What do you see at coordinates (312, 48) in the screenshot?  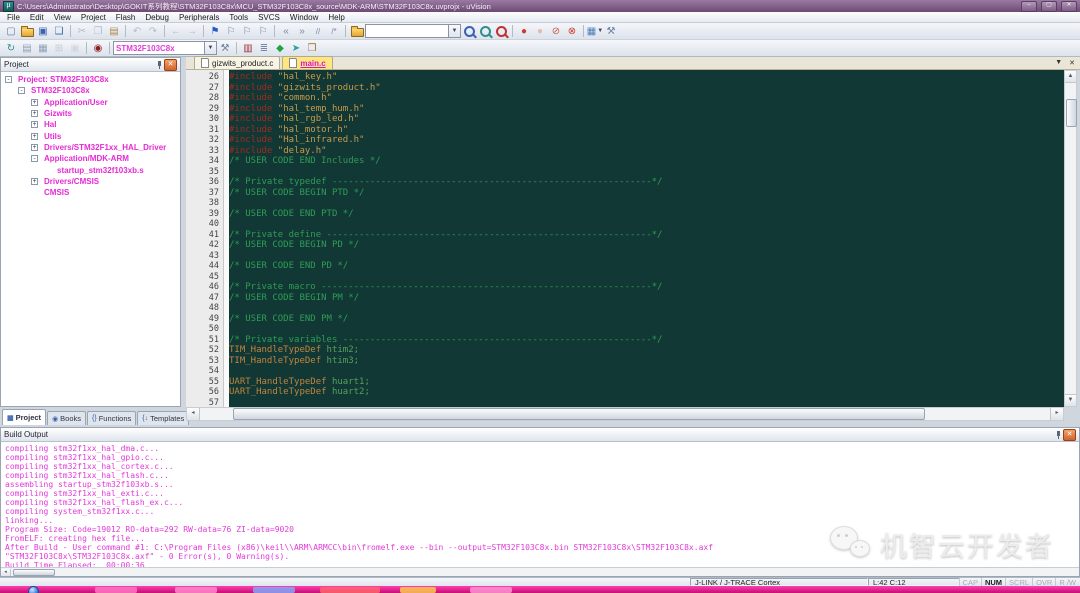 I see `books-button: ❒` at bounding box center [312, 48].